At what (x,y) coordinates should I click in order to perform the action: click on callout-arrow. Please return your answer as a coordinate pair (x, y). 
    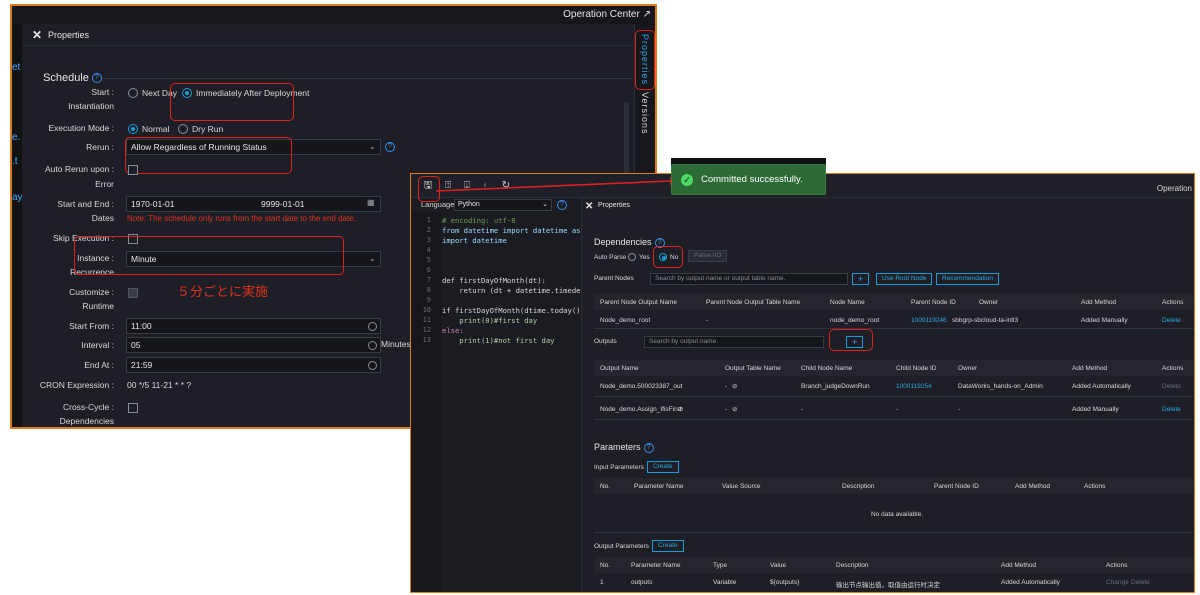
    Looking at the image, I should click on (556, 184).